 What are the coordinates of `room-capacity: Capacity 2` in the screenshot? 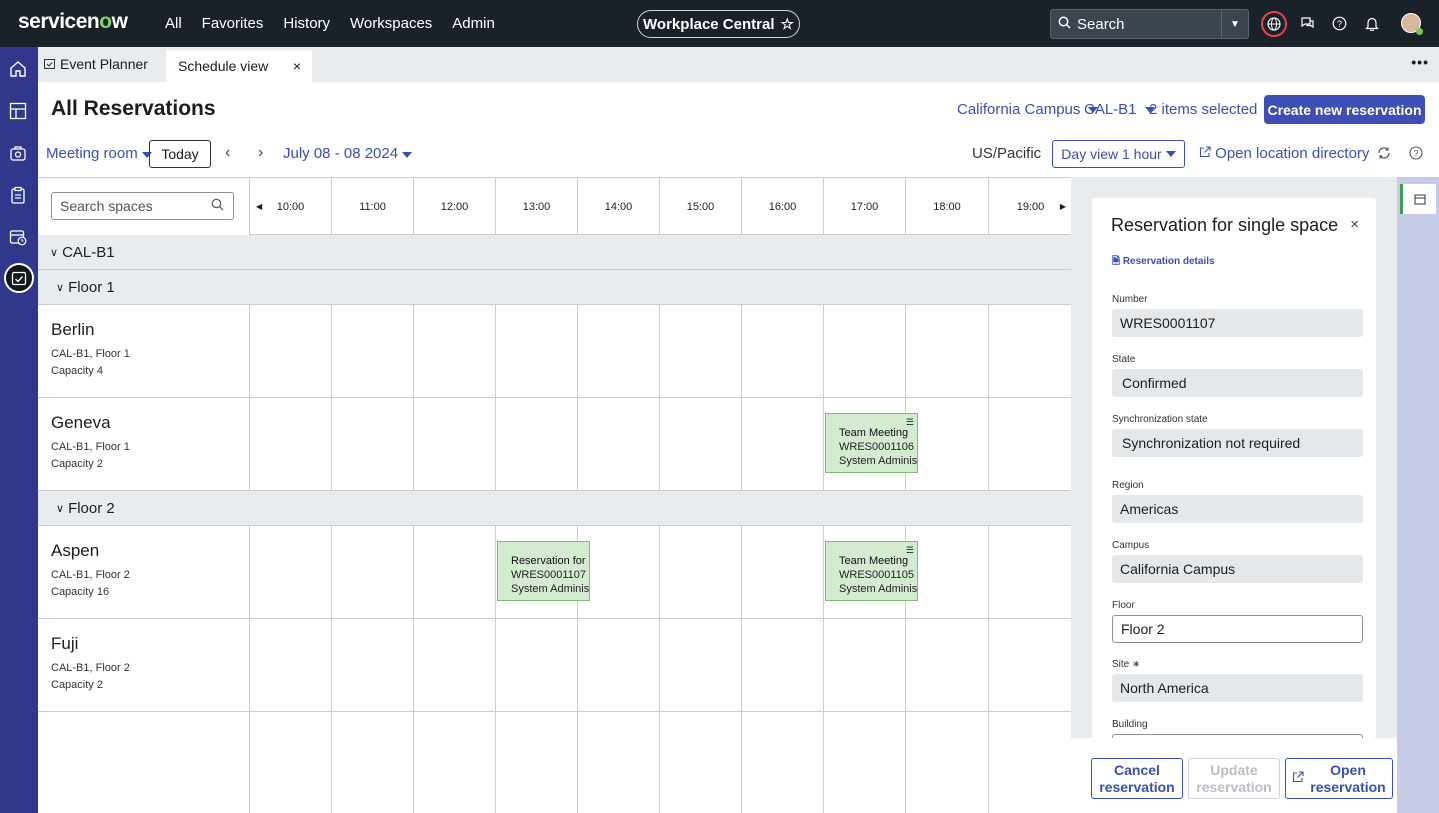 It's located at (77, 464).